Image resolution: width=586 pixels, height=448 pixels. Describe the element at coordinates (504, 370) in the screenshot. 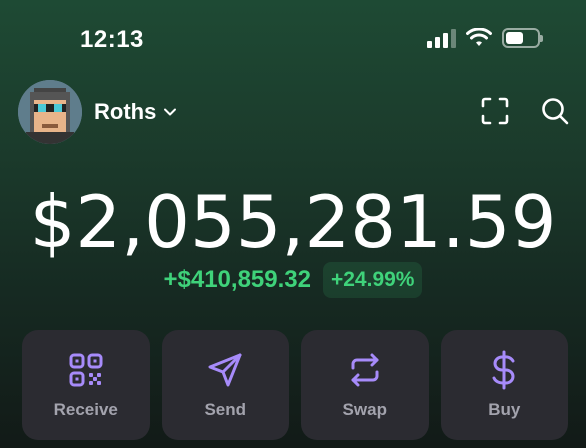

I see `dollar-icon` at that location.